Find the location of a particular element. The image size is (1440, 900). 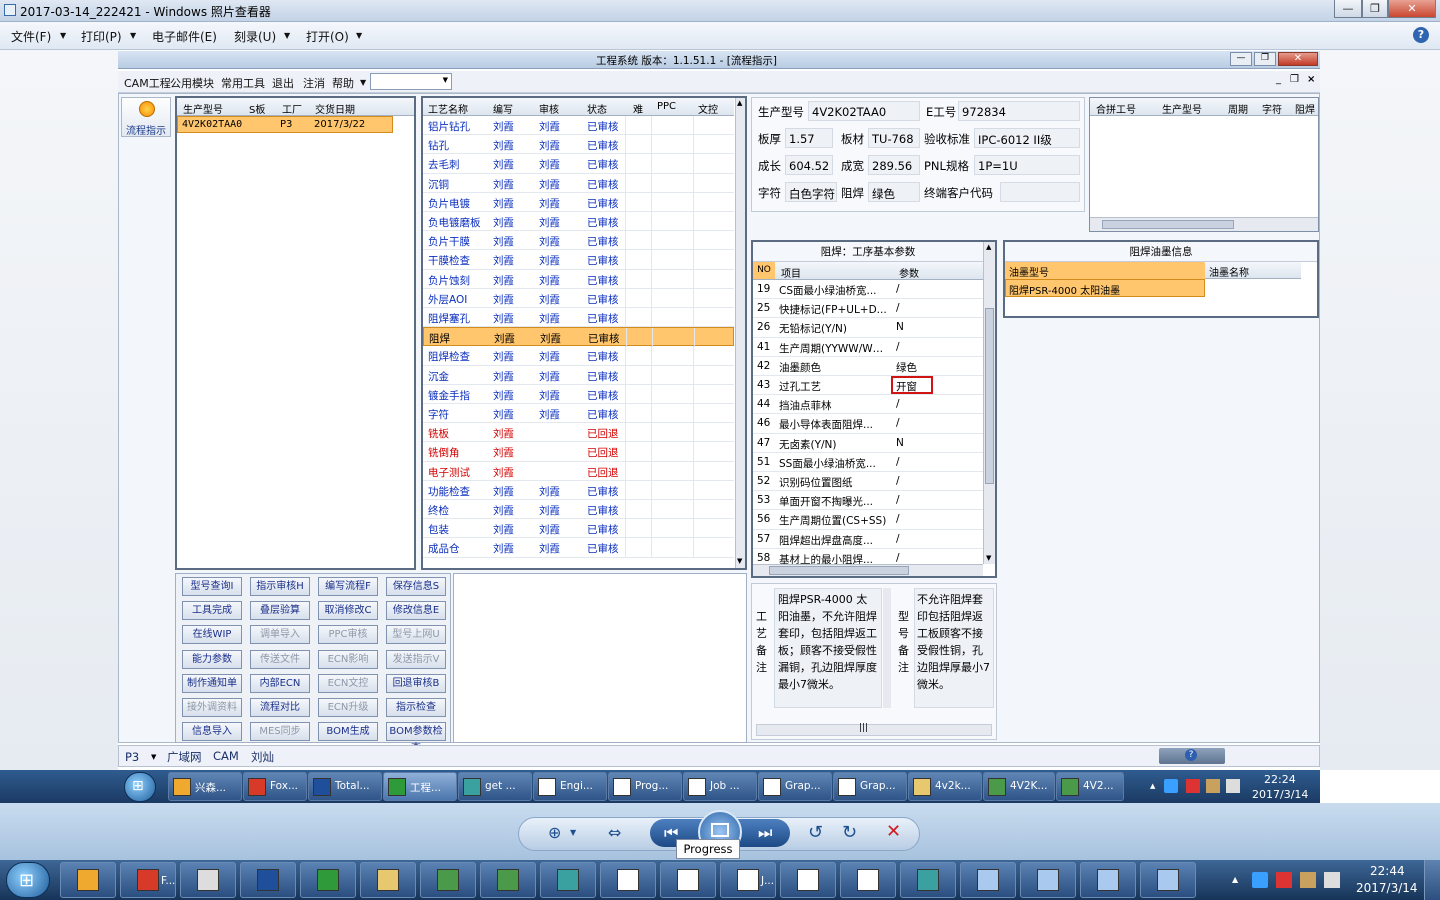

table-row: 阻焊塞孔 刘霞 刘霞 已审核 is located at coordinates (578, 318).